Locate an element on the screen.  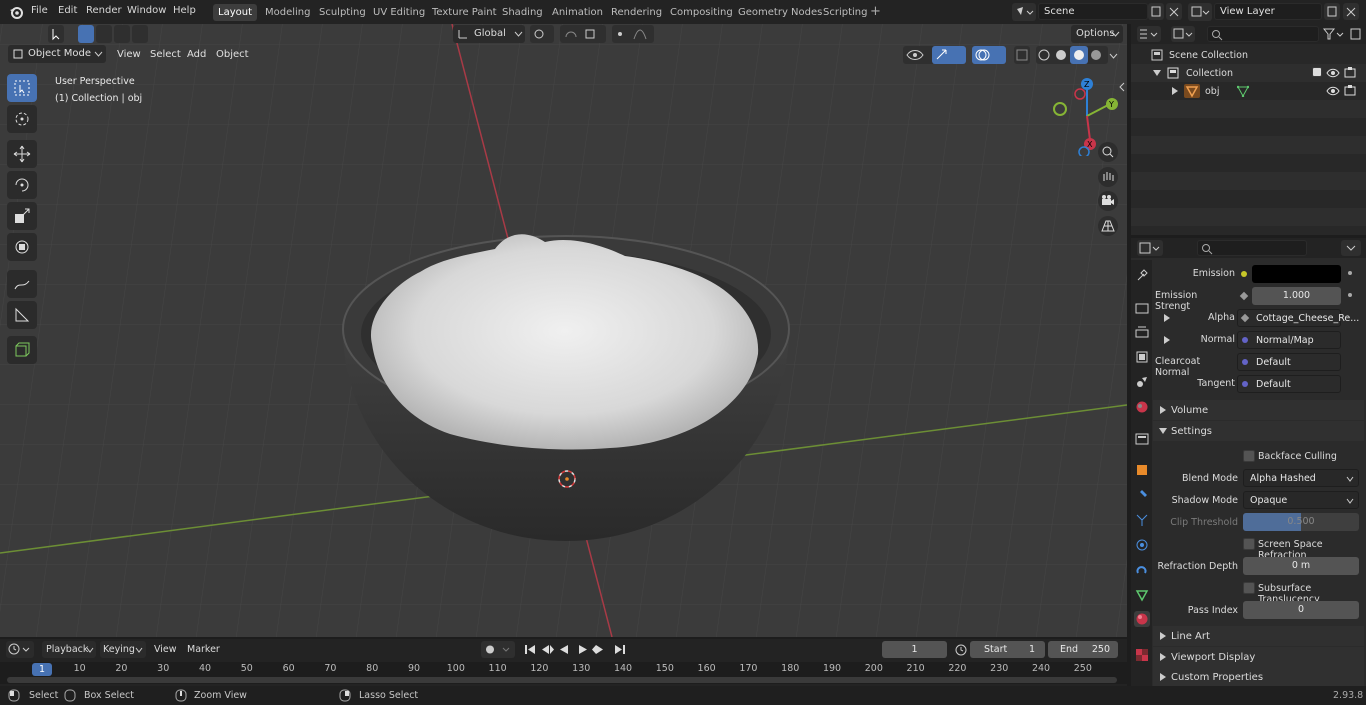
outliner-row-scene-collection: Scene Collection is located at coordinates (1248, 55).